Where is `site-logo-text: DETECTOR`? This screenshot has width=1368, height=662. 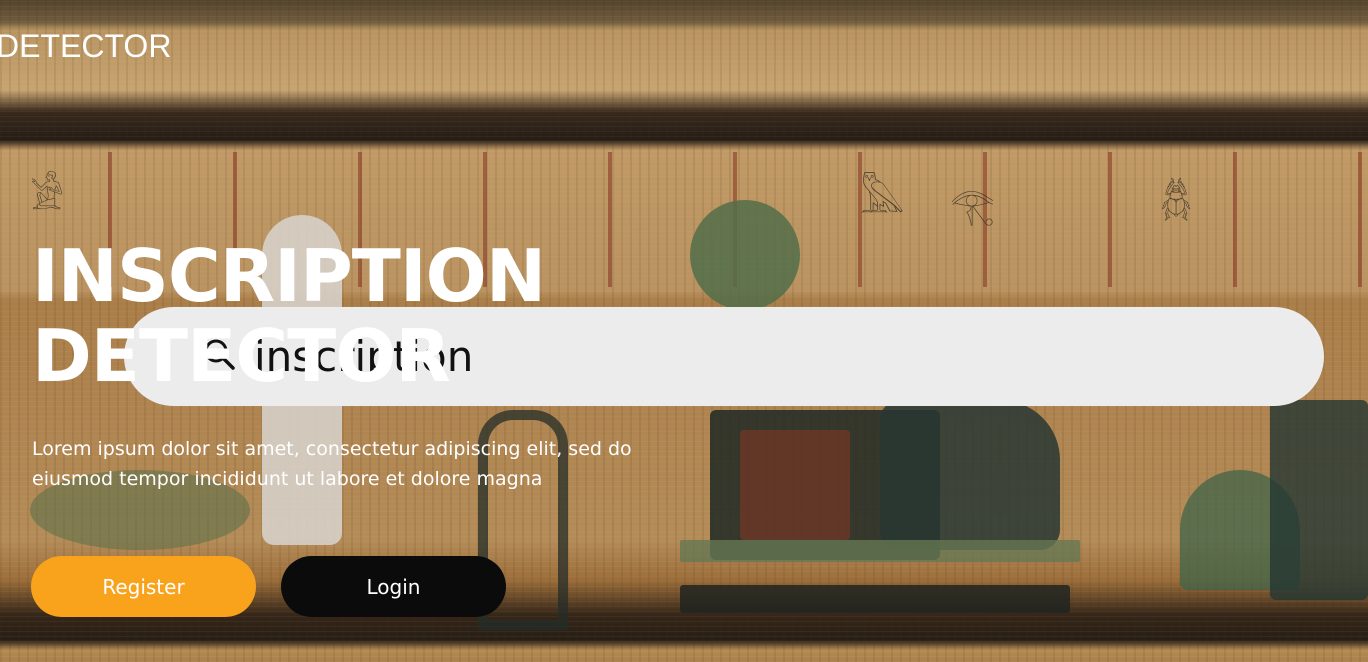
site-logo-text: DETECTOR is located at coordinates (85, 46).